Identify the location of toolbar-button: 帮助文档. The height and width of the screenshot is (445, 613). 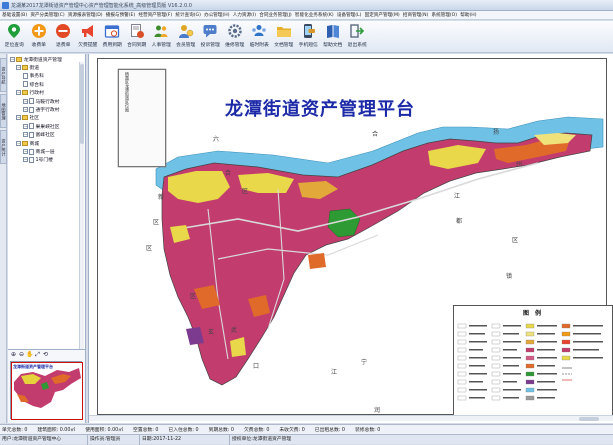
(333, 35).